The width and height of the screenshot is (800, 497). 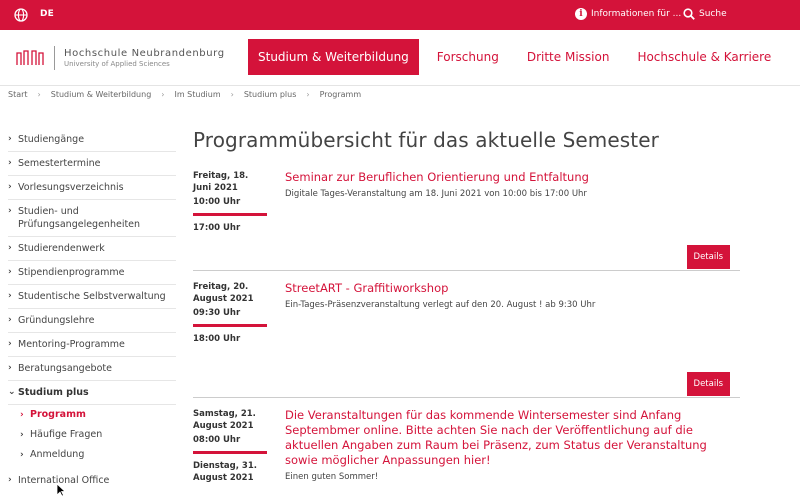 What do you see at coordinates (704, 57) in the screenshot?
I see `nav-hochschule-karriere: Hochschule & Karriere` at bounding box center [704, 57].